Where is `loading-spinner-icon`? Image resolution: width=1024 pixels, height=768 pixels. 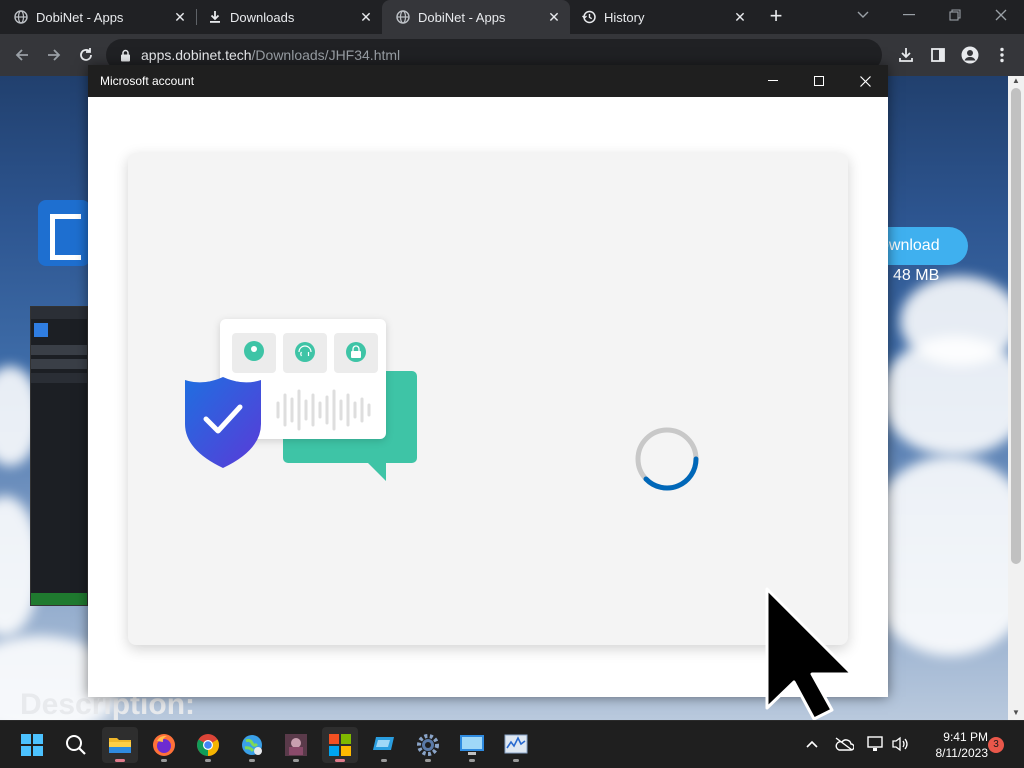
loading-spinner-icon is located at coordinates (667, 459).